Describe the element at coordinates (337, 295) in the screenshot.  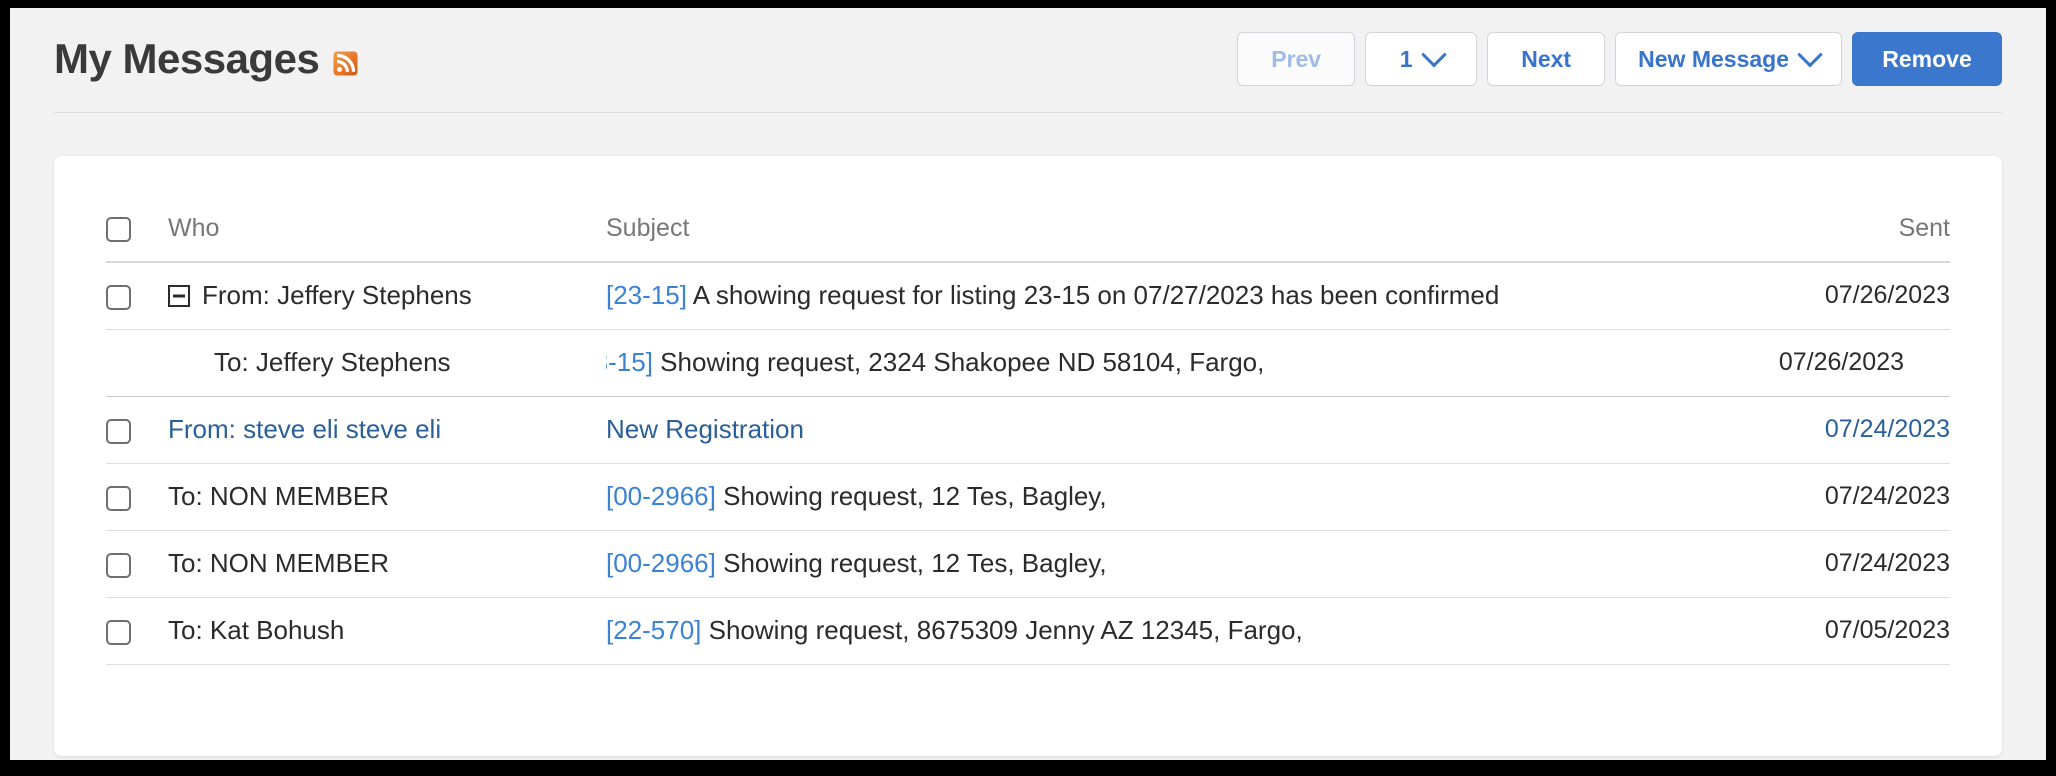
I see `who-text: From: Jeffery Stephens` at that location.